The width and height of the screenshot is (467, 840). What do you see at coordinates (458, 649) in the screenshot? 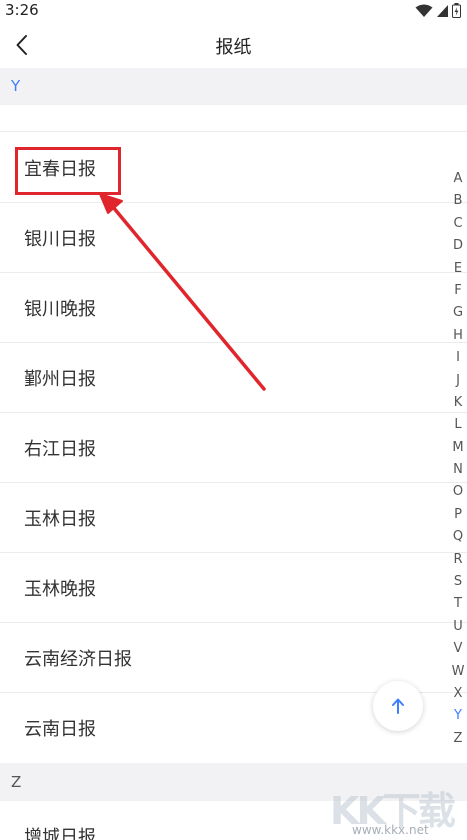
I see `index-letter-v: V` at bounding box center [458, 649].